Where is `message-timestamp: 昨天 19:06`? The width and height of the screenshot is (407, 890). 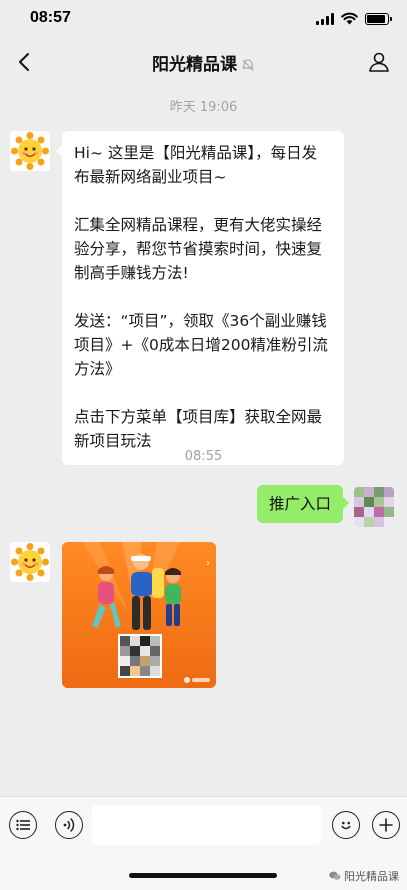 message-timestamp: 昨天 19:06 is located at coordinates (203, 107).